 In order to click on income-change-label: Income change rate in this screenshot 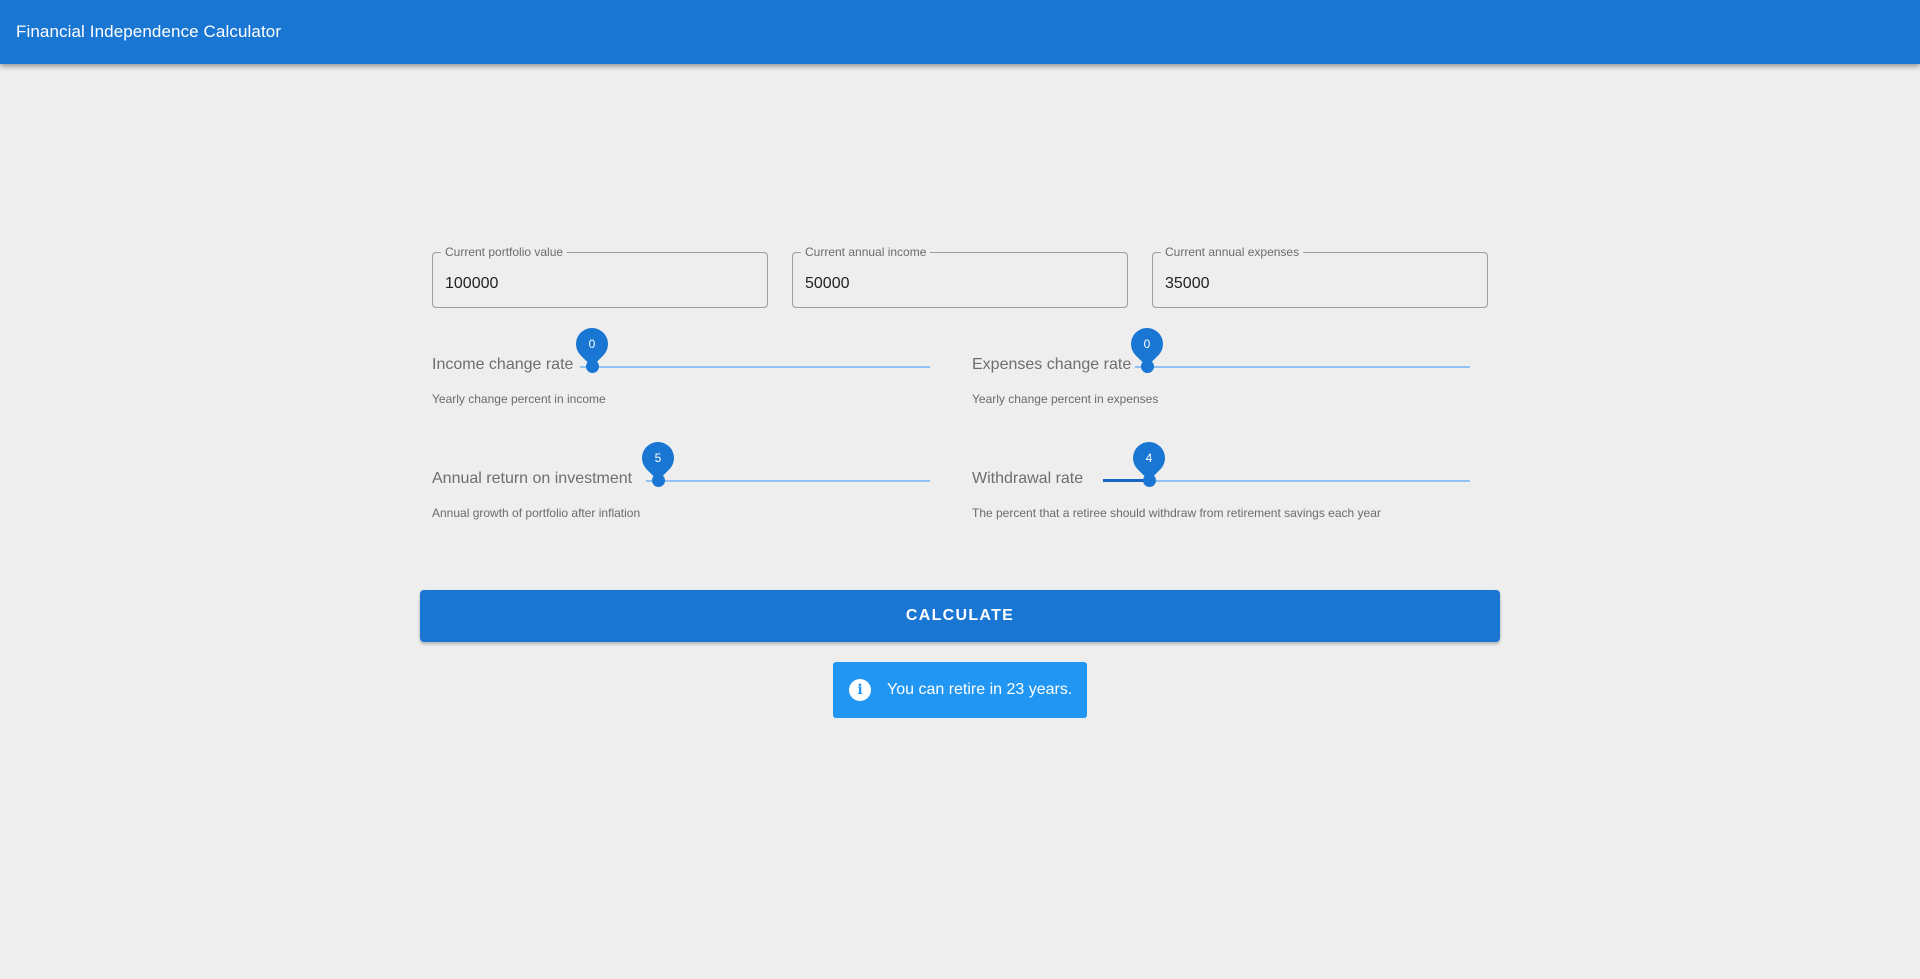, I will do `click(503, 364)`.